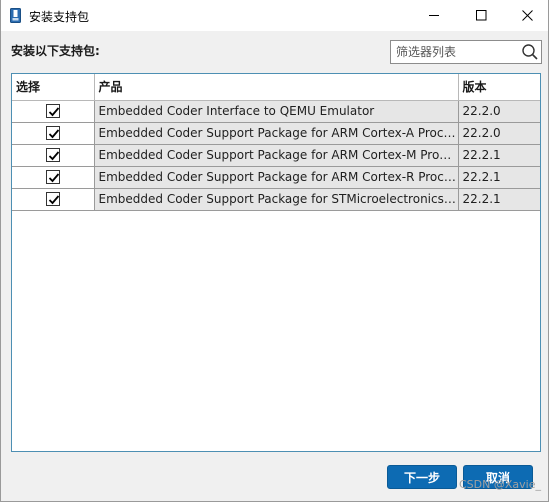 This screenshot has width=549, height=502. What do you see at coordinates (499, 87) in the screenshot?
I see `column-header-version: 版本` at bounding box center [499, 87].